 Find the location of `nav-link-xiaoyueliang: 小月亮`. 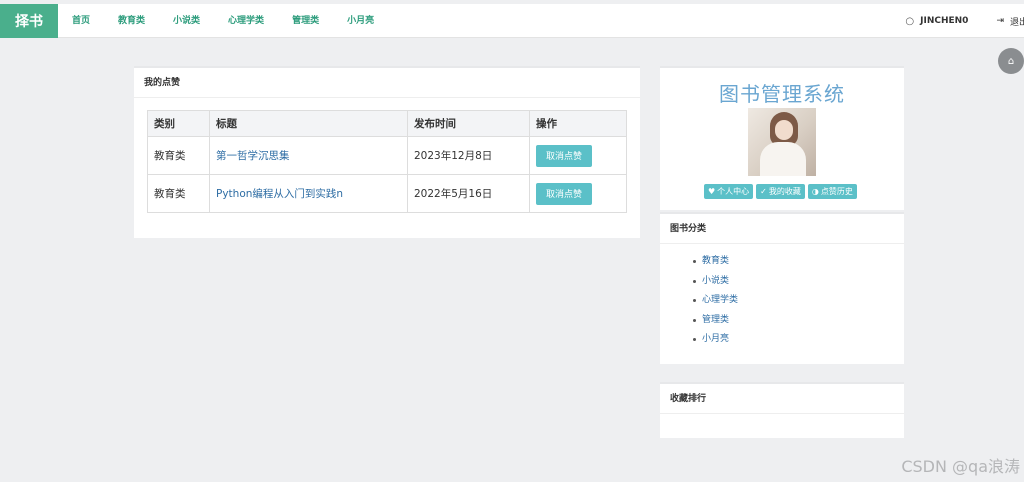

nav-link-xiaoyueliang: 小月亮 is located at coordinates (360, 21).